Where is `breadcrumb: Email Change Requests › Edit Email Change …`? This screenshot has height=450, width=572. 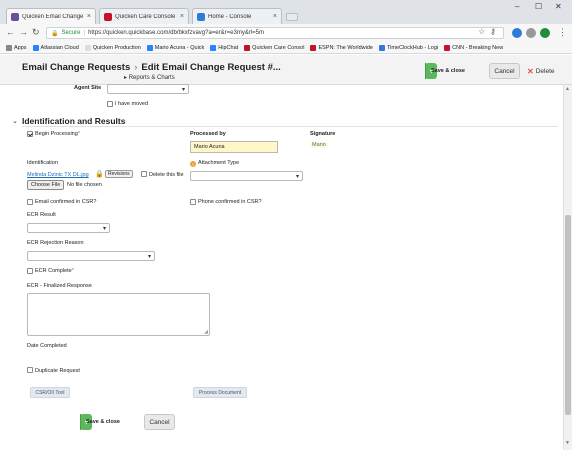 breadcrumb: Email Change Requests › Edit Email Change … is located at coordinates (151, 67).